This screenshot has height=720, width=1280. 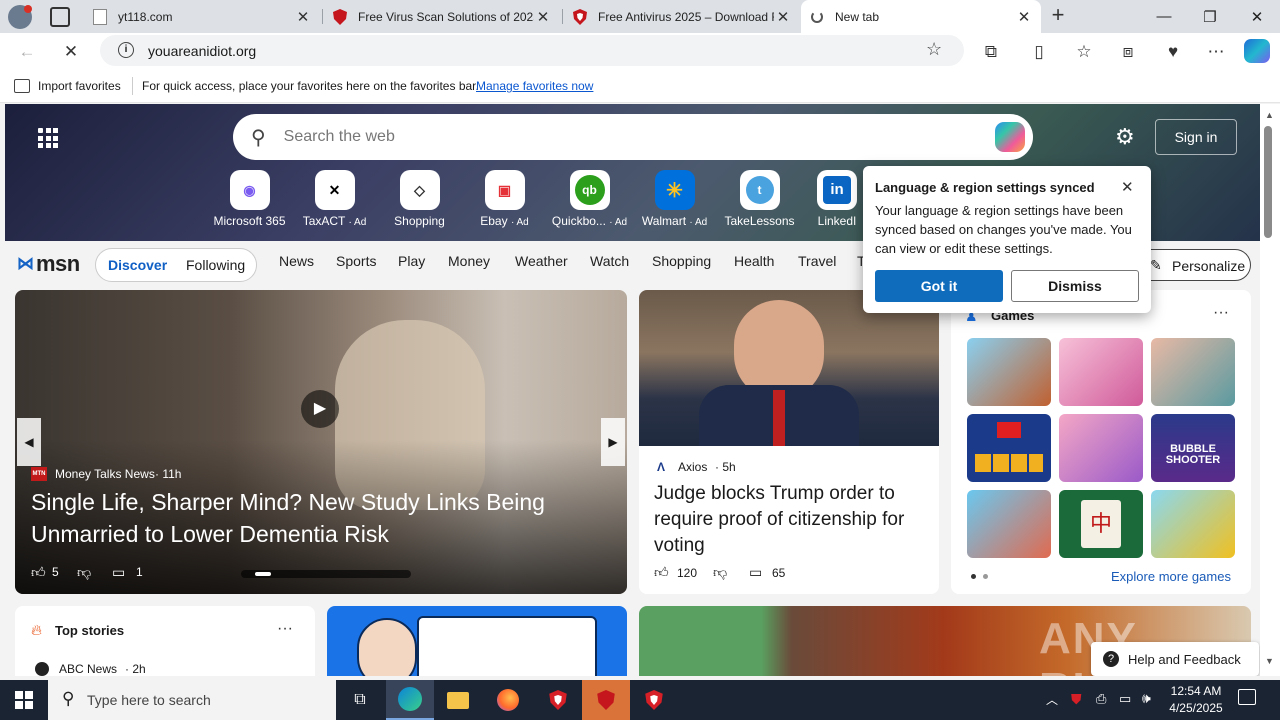 What do you see at coordinates (681, 261) in the screenshot?
I see `nav-shopping: Shopping` at bounding box center [681, 261].